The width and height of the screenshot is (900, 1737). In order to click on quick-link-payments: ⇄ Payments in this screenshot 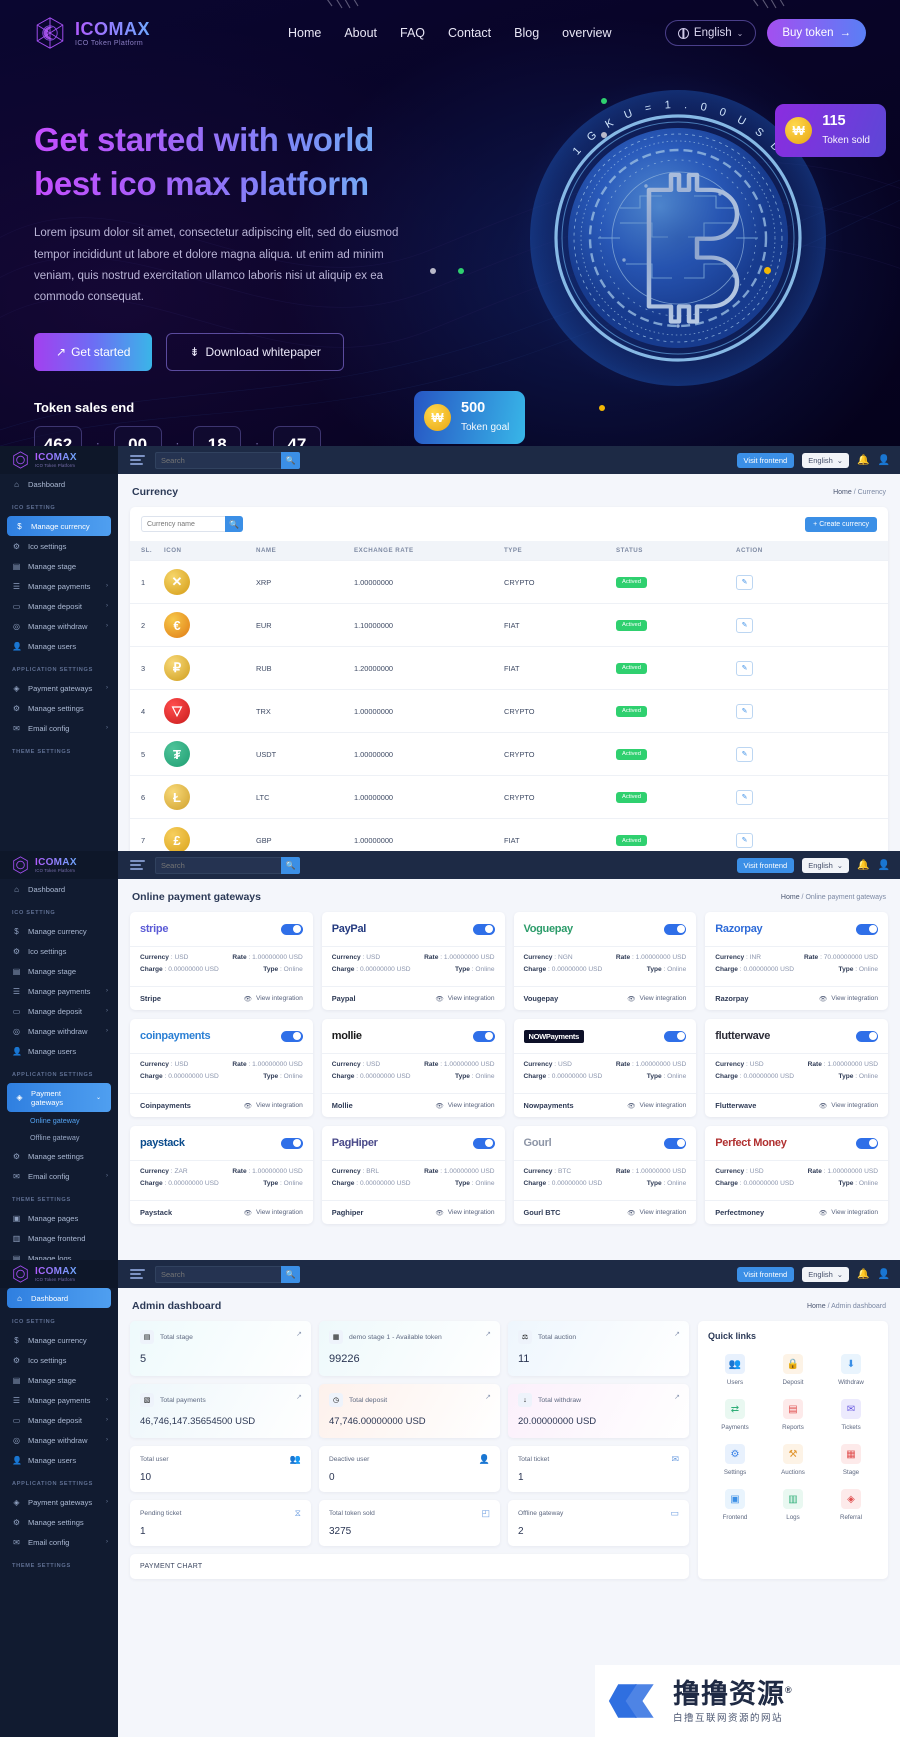, I will do `click(735, 1415)`.